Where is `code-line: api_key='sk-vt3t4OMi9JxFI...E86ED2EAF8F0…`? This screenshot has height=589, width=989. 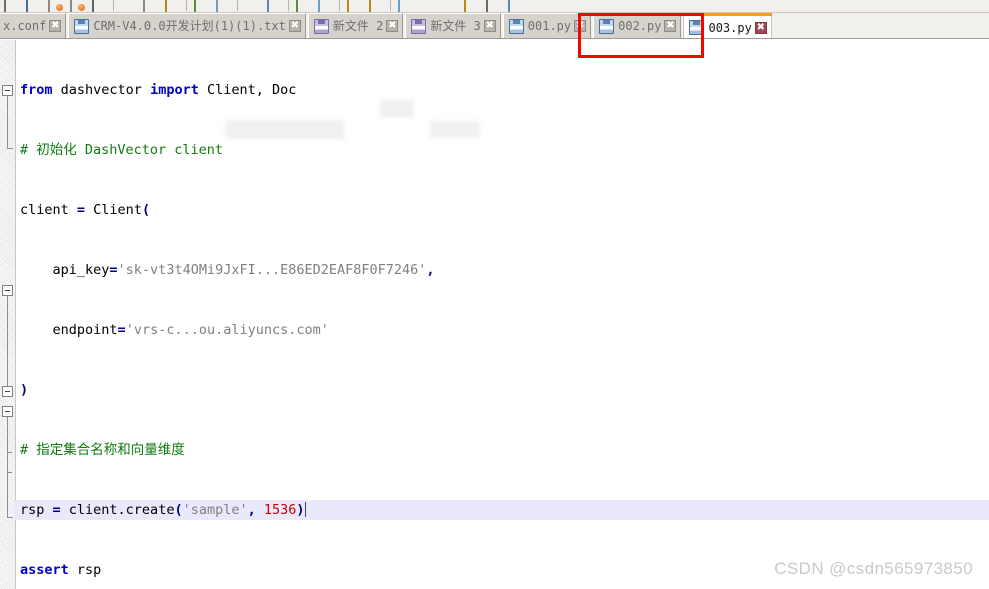 code-line: api_key='sk-vt3t4OMi9JxFI...E86ED2EAF8F0… is located at coordinates (227, 270).